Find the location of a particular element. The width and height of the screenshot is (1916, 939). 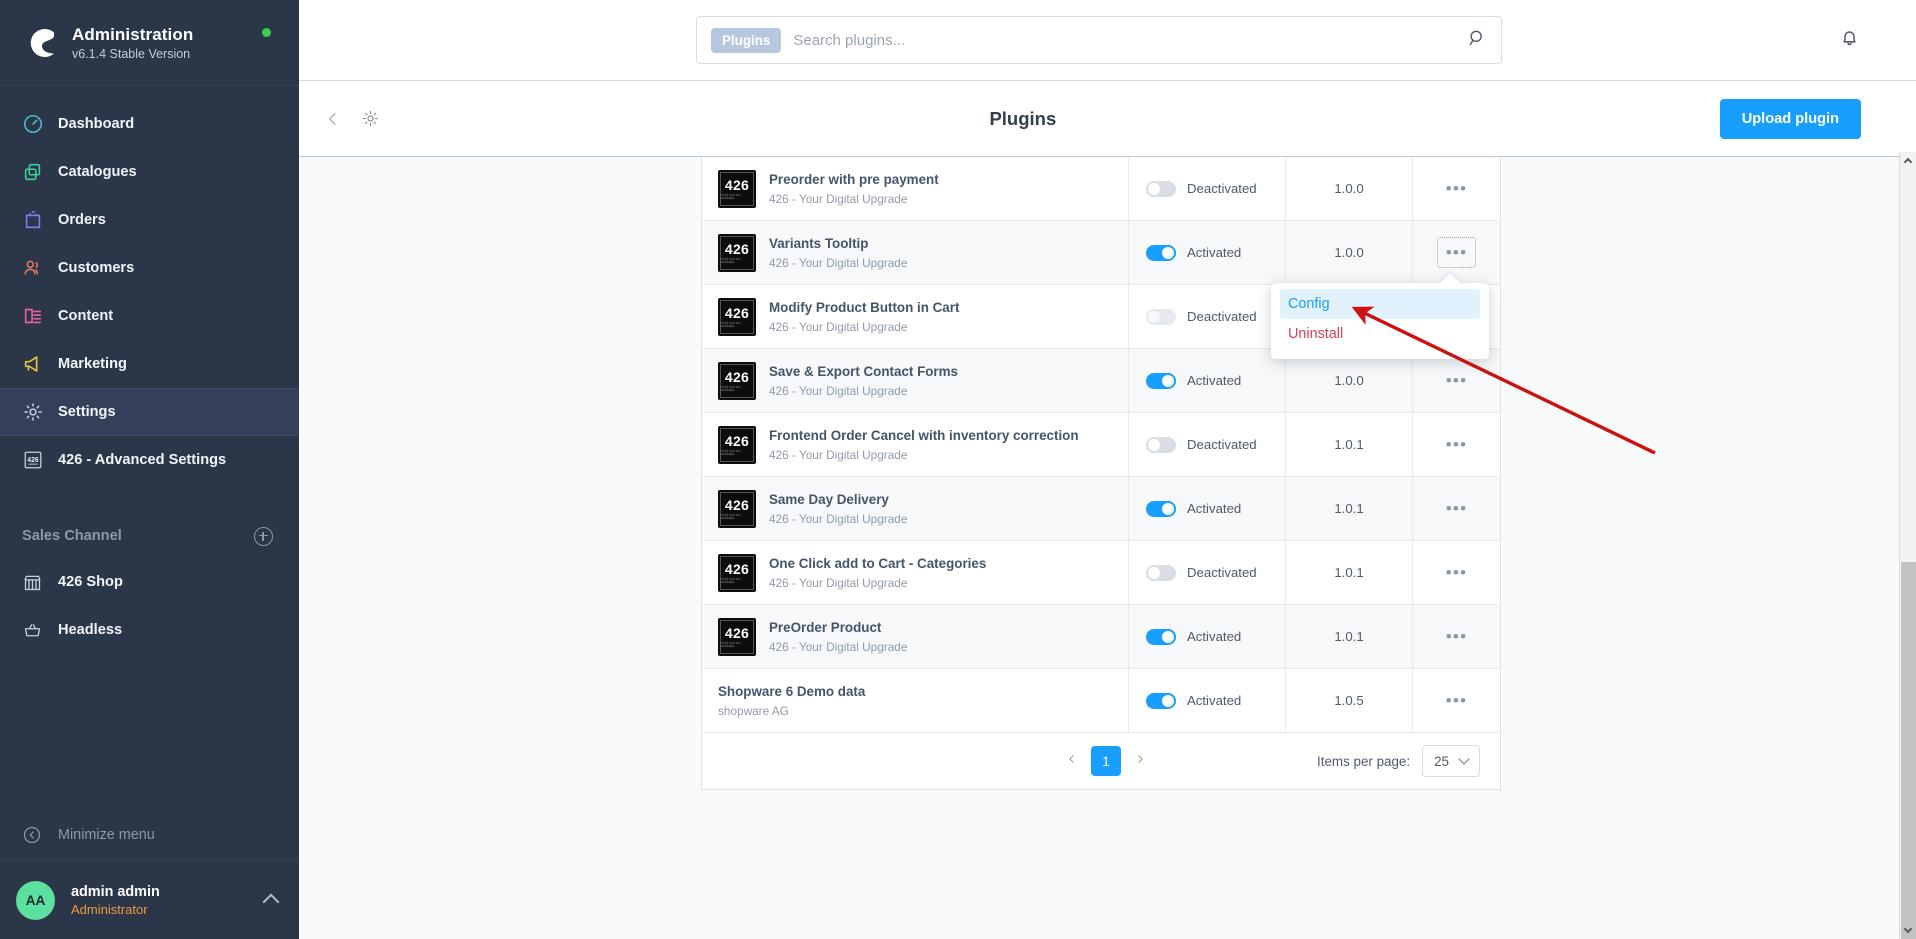

sidebar-header: Administration v6.1.4 Stable Version is located at coordinates (149, 43).